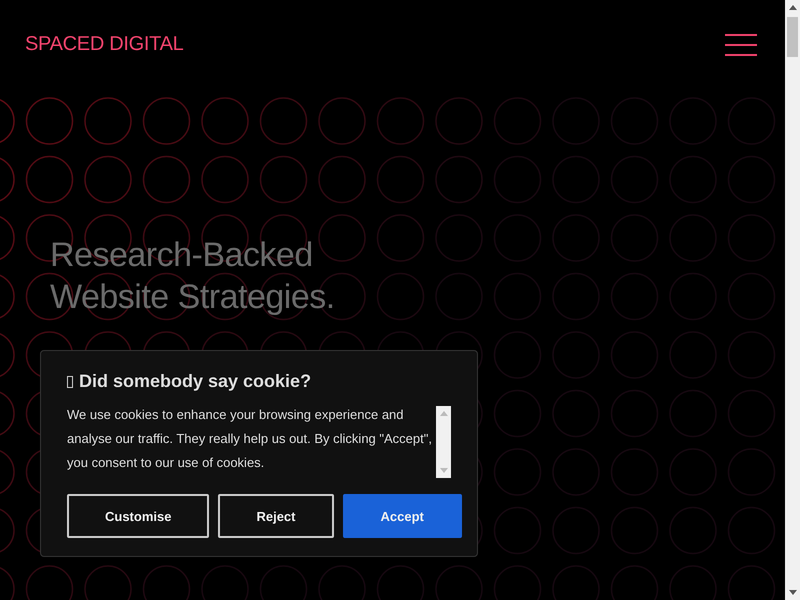 Image resolution: width=800 pixels, height=600 pixels. I want to click on scrollbar, so click(443, 442).